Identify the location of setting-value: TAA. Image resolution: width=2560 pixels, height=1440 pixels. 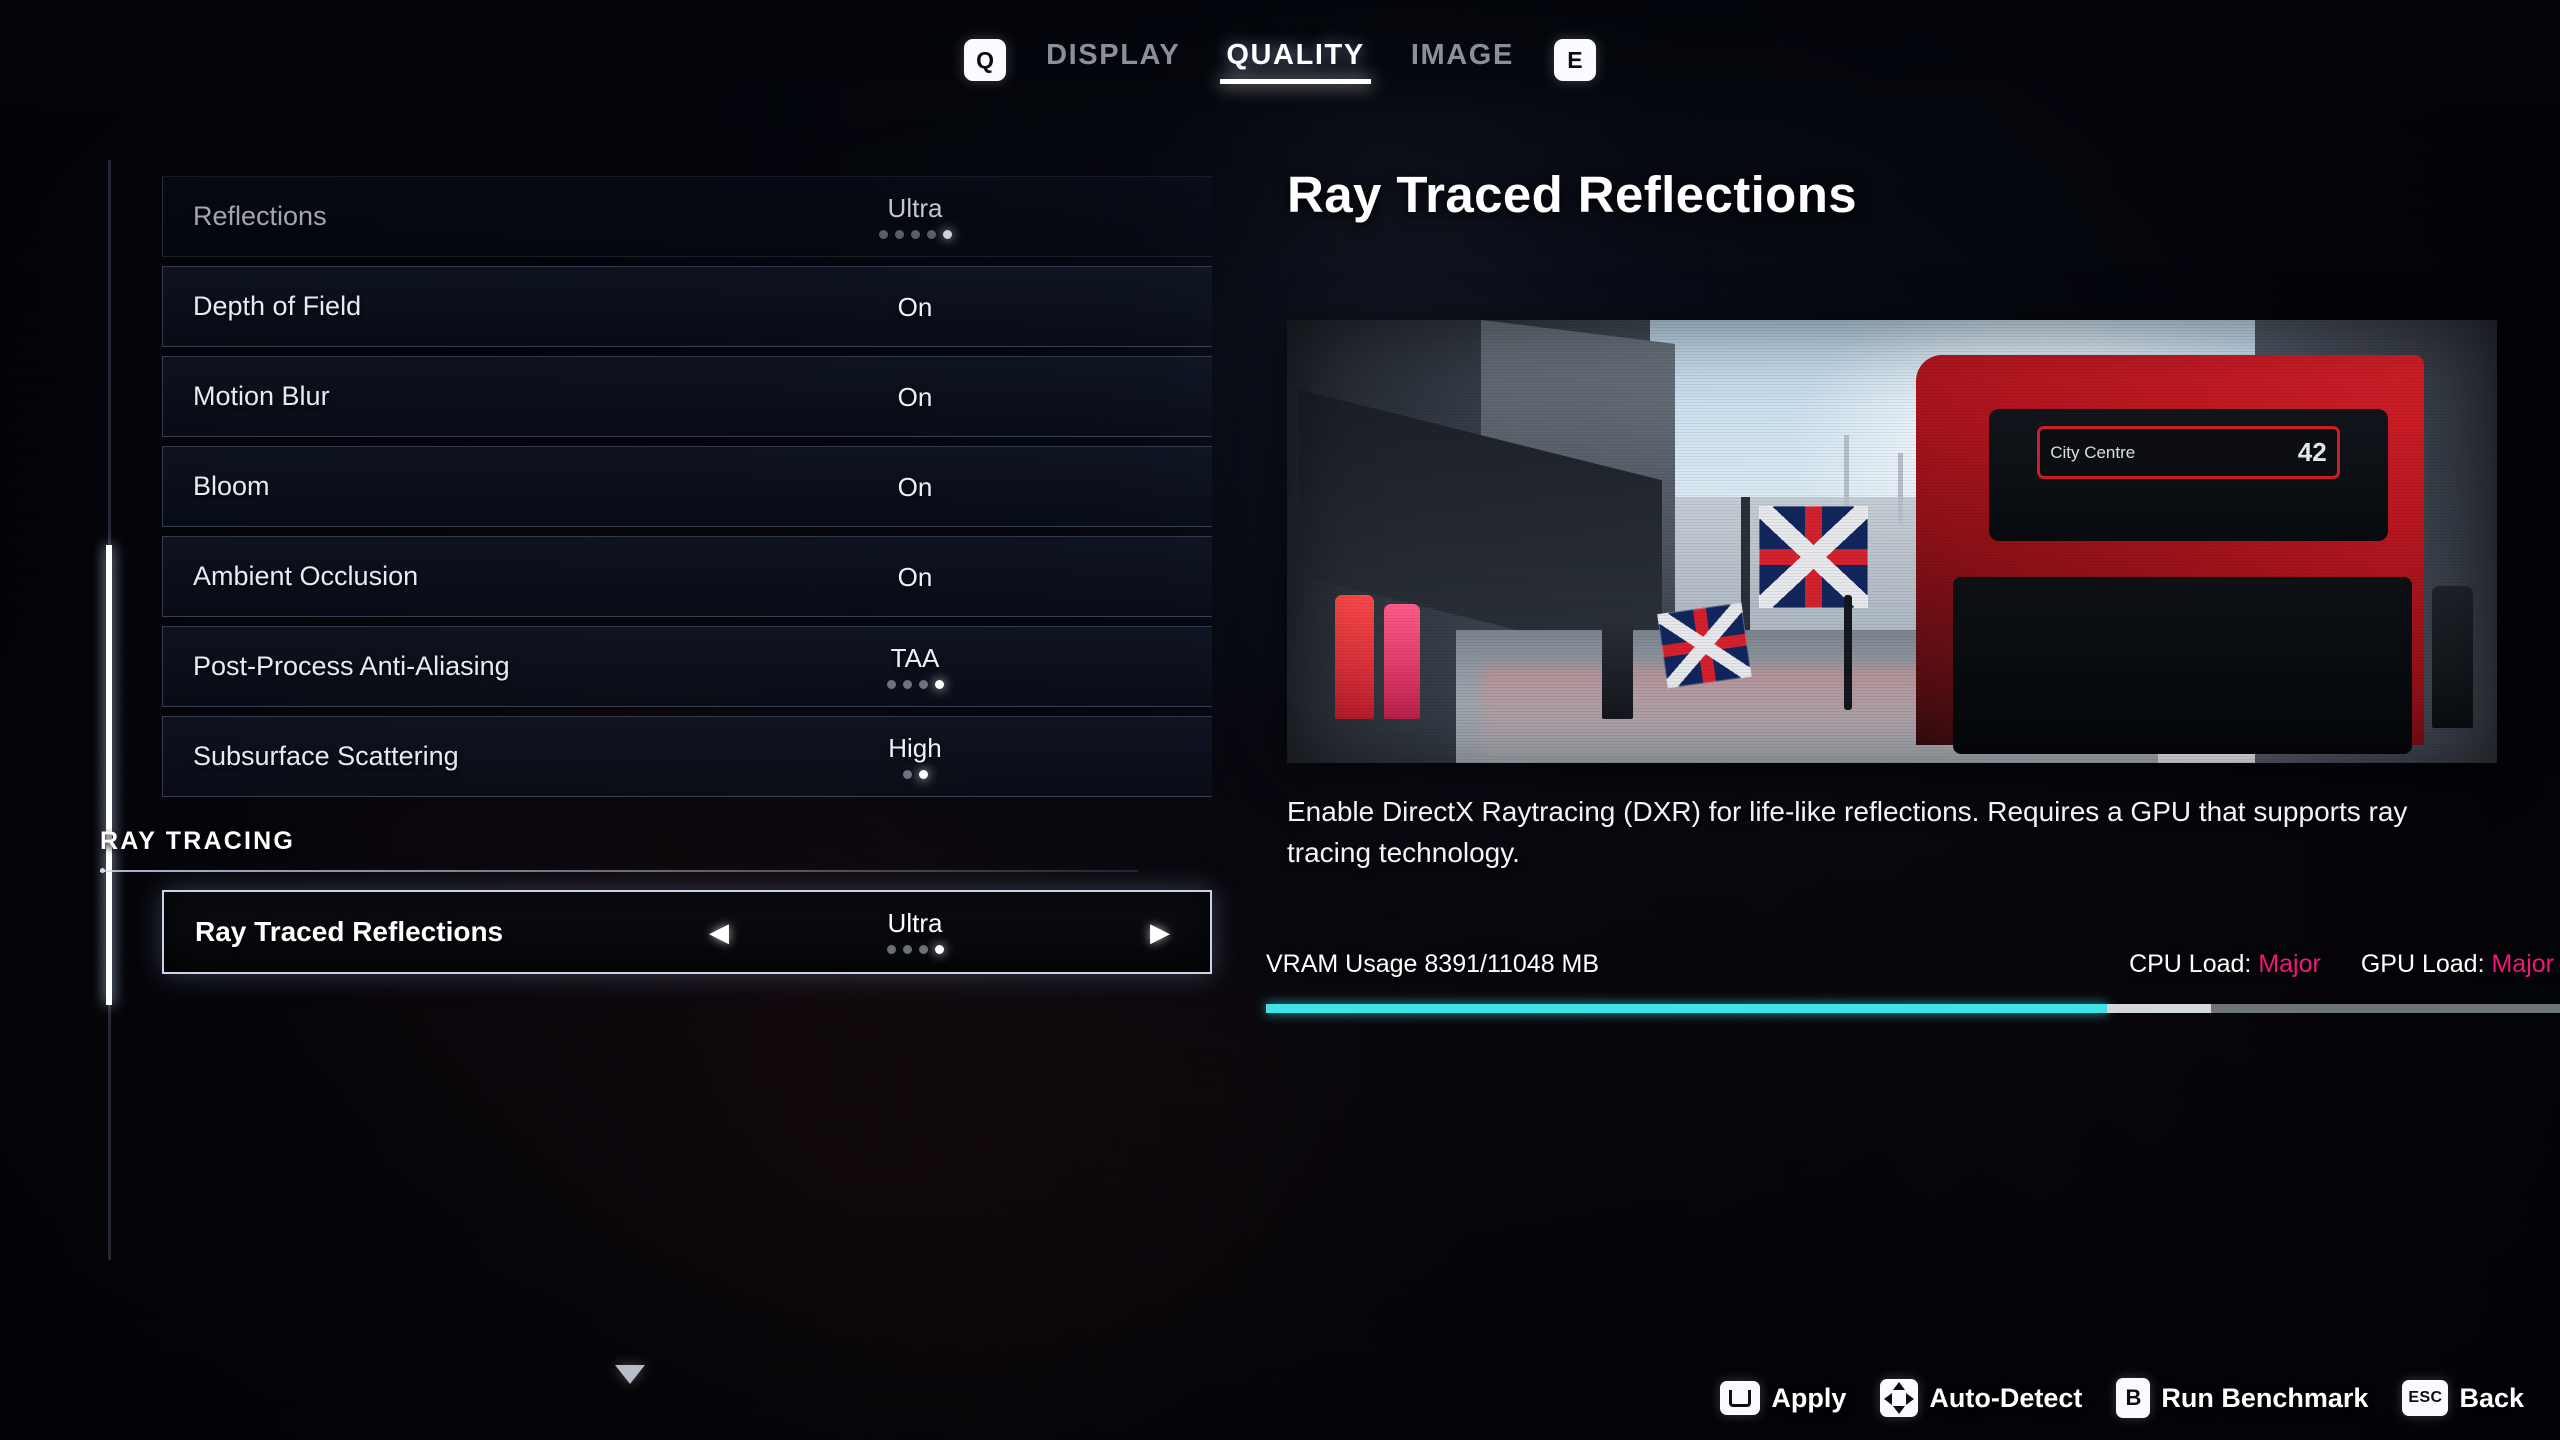
(915, 657).